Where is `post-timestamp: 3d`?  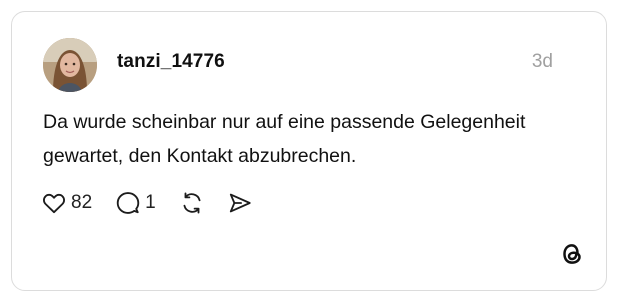
post-timestamp: 3d is located at coordinates (542, 61).